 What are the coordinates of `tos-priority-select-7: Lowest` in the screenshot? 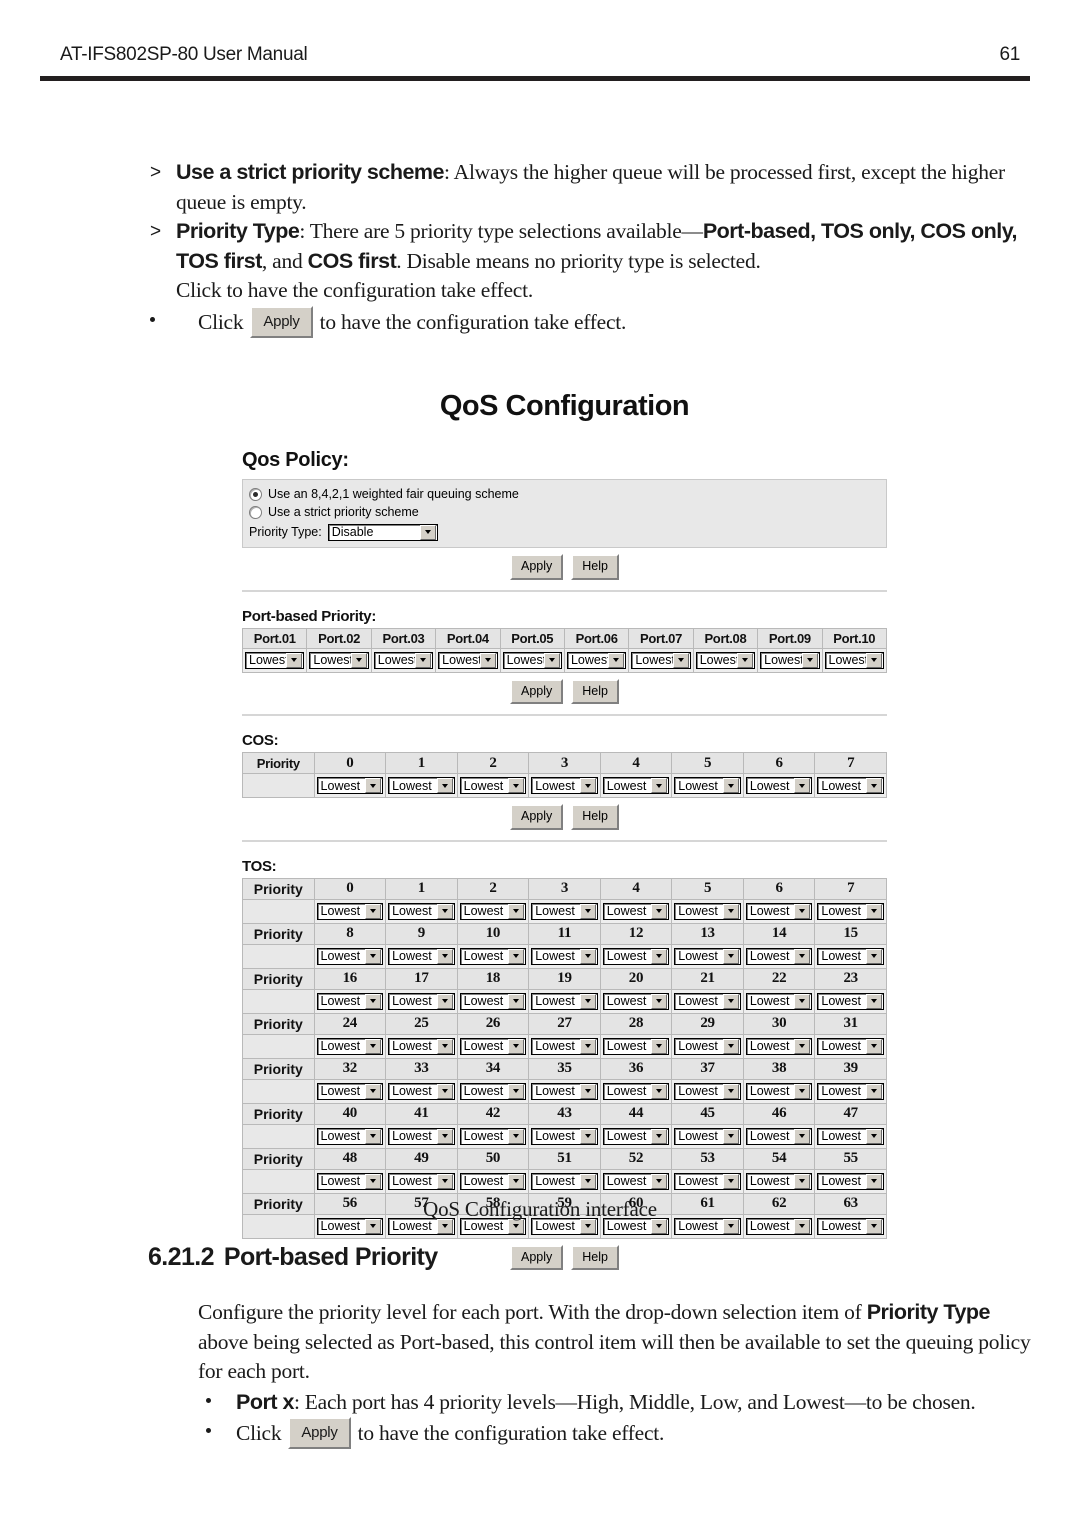 It's located at (850, 911).